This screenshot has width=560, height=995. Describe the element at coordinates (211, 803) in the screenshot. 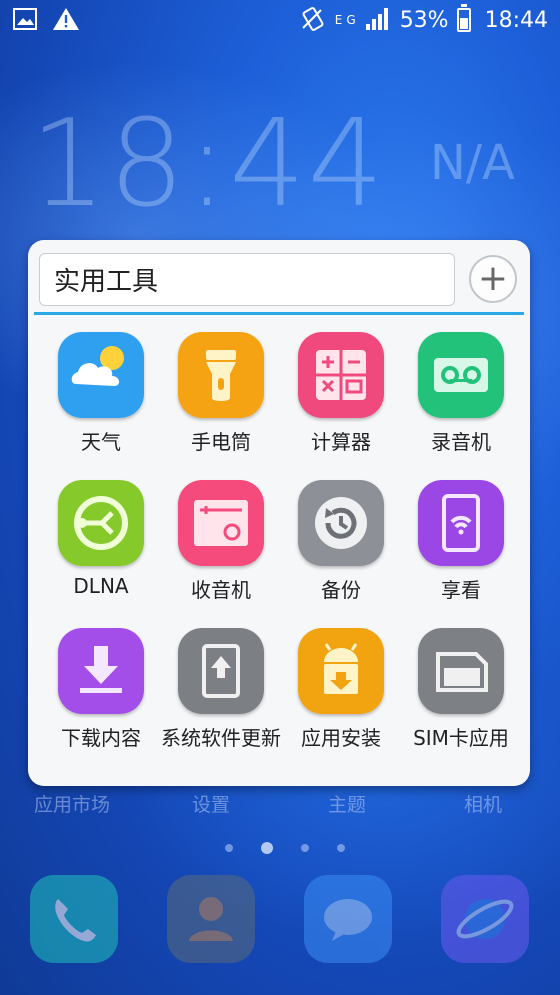

I see `home-app-label: 设置` at that location.